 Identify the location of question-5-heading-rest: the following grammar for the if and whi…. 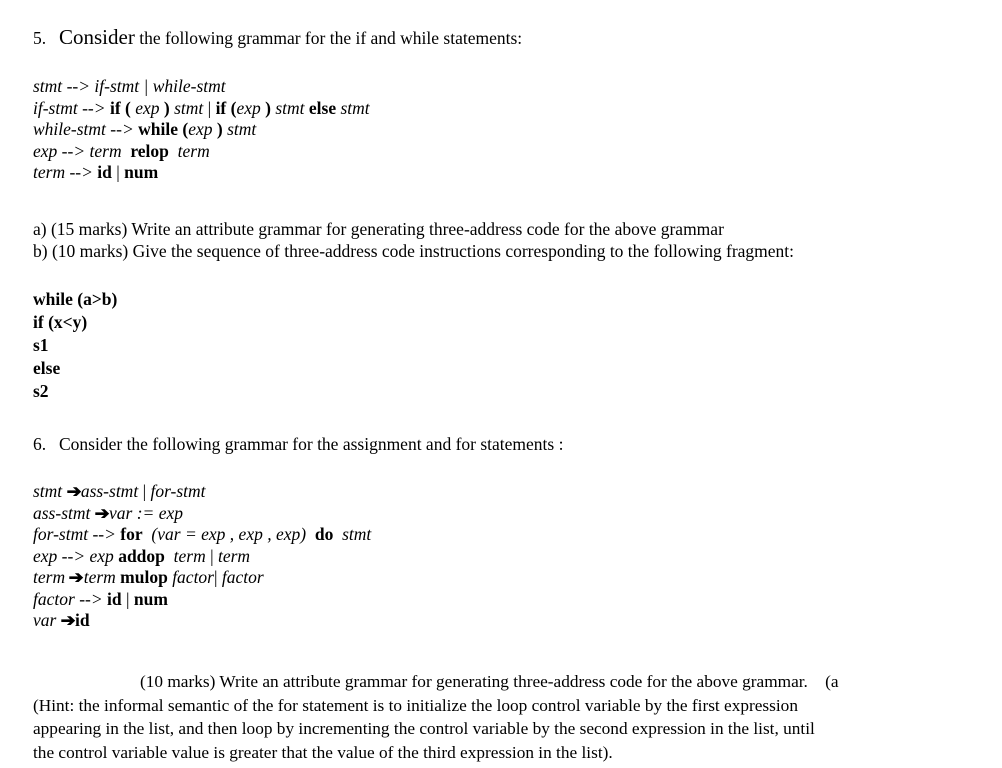
(328, 38).